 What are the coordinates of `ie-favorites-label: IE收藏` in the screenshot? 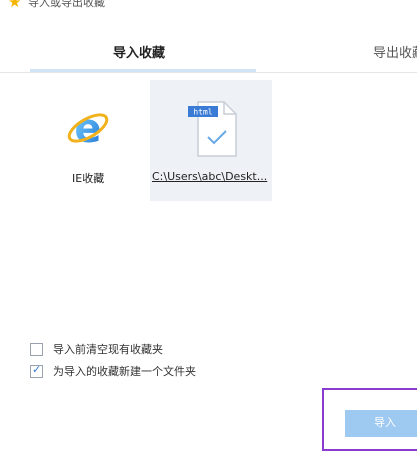 It's located at (88, 178).